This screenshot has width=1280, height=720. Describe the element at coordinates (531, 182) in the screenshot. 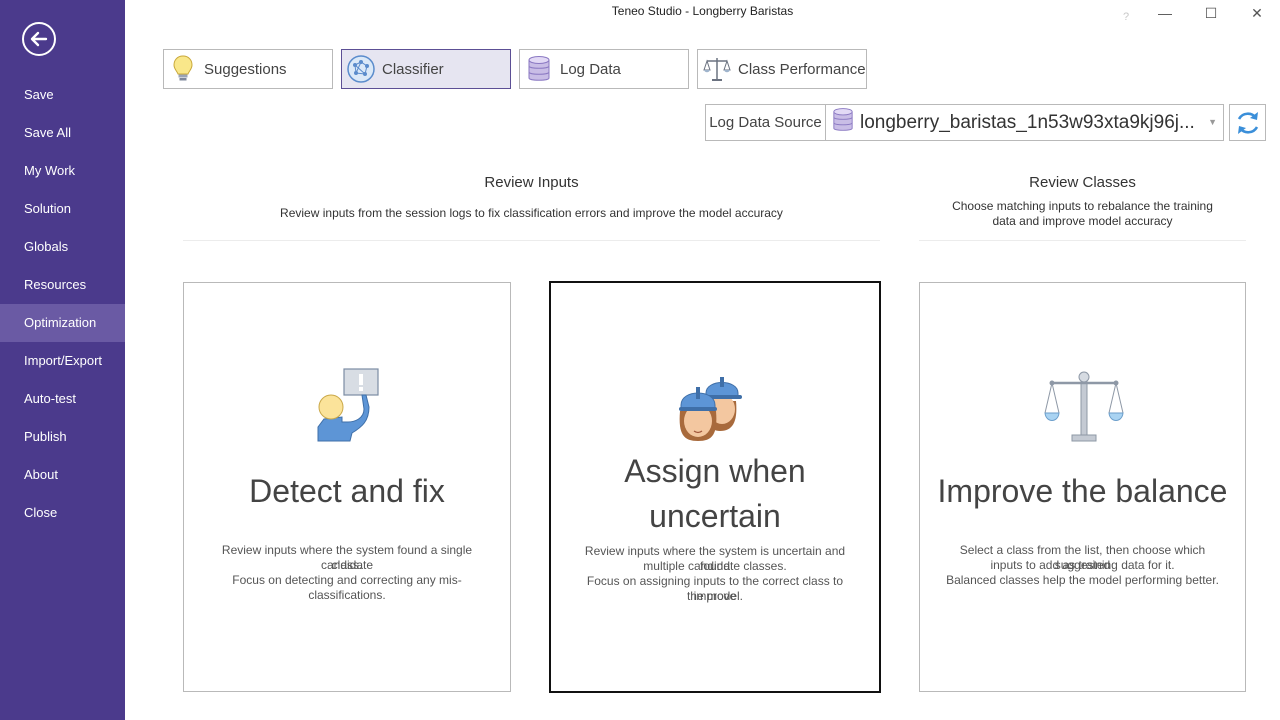

I see `review-inputs-title: Review Inputs` at that location.